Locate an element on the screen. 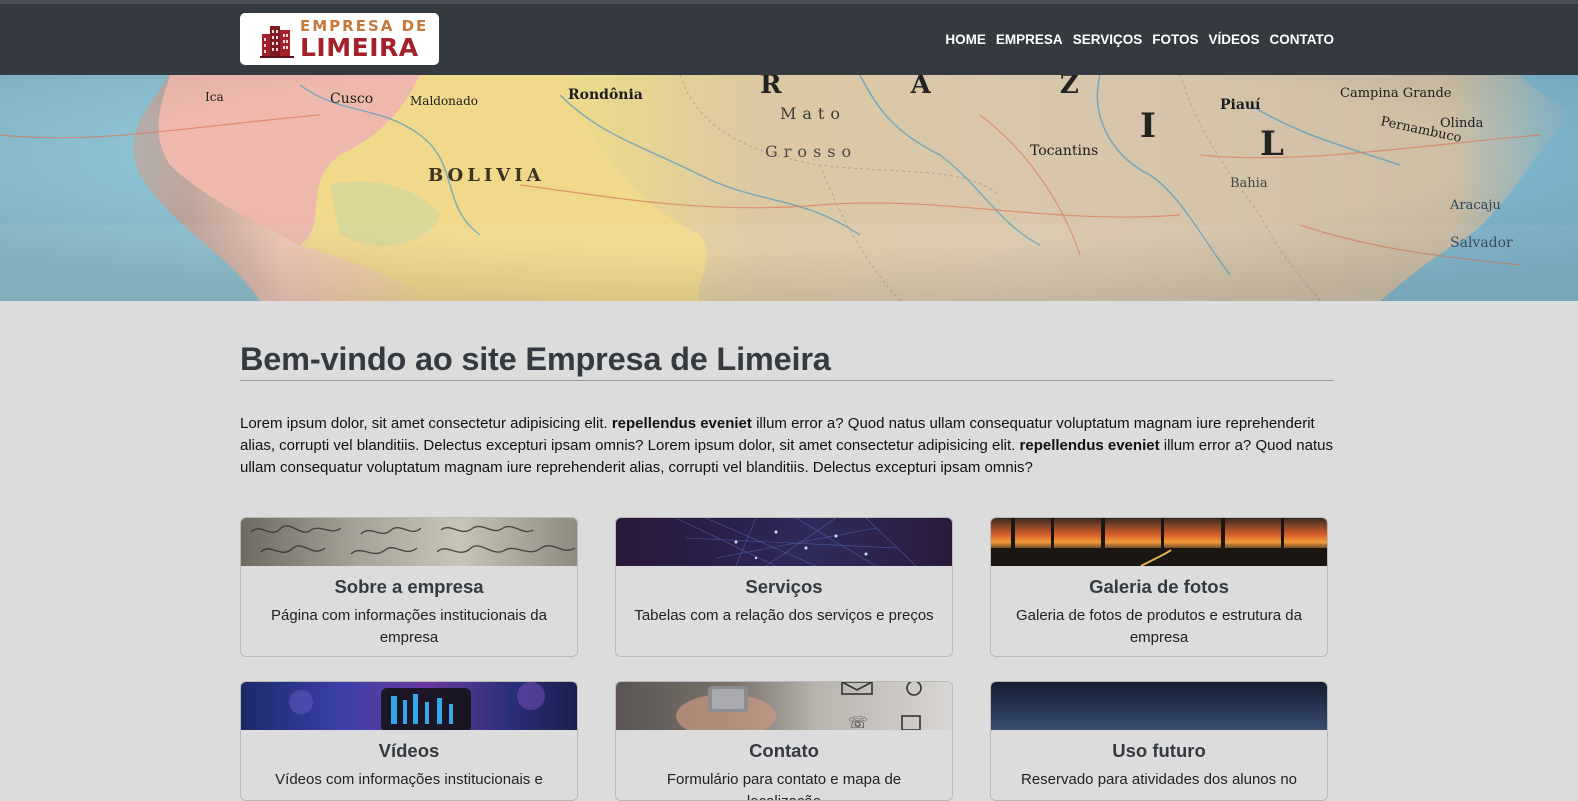  card-title: Serviços is located at coordinates (784, 586).